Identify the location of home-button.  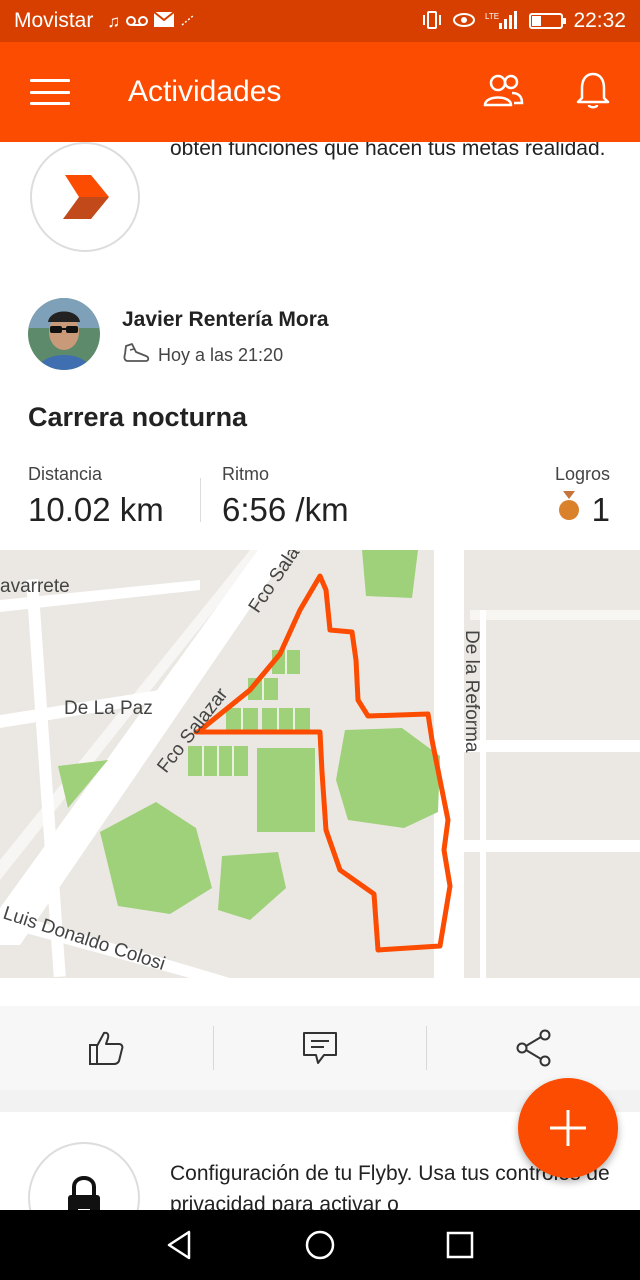
(320, 1245).